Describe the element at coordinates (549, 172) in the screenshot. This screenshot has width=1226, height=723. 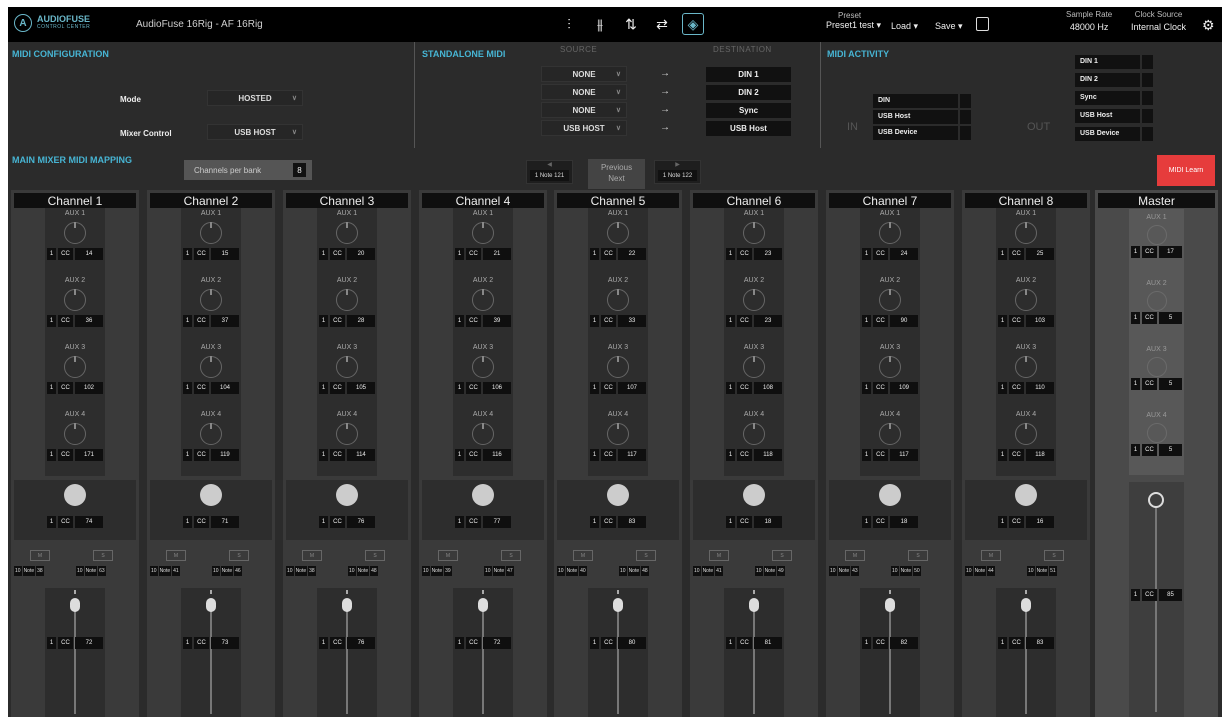
I see `prev-mapping: ◀ 1 Note 121` at that location.